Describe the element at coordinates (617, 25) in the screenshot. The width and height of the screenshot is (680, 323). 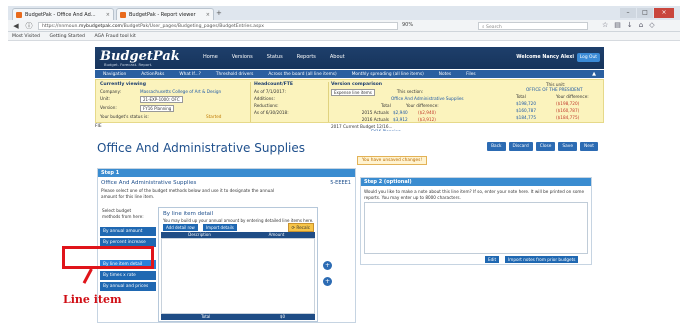
I see `reading-list-icon: ▤` at that location.